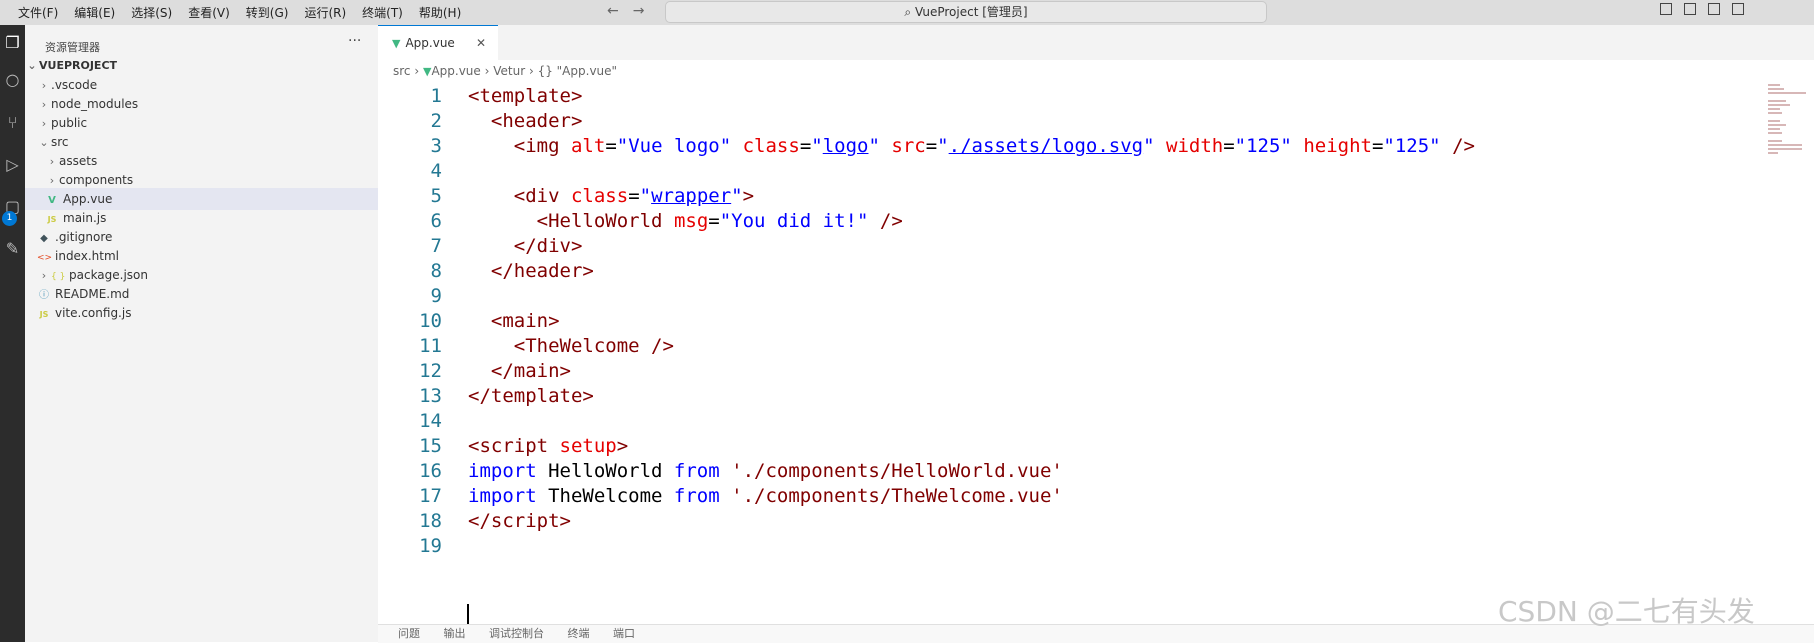 This screenshot has width=1814, height=643. What do you see at coordinates (593, 346) in the screenshot?
I see `code-text: <TheWelcome />` at bounding box center [593, 346].